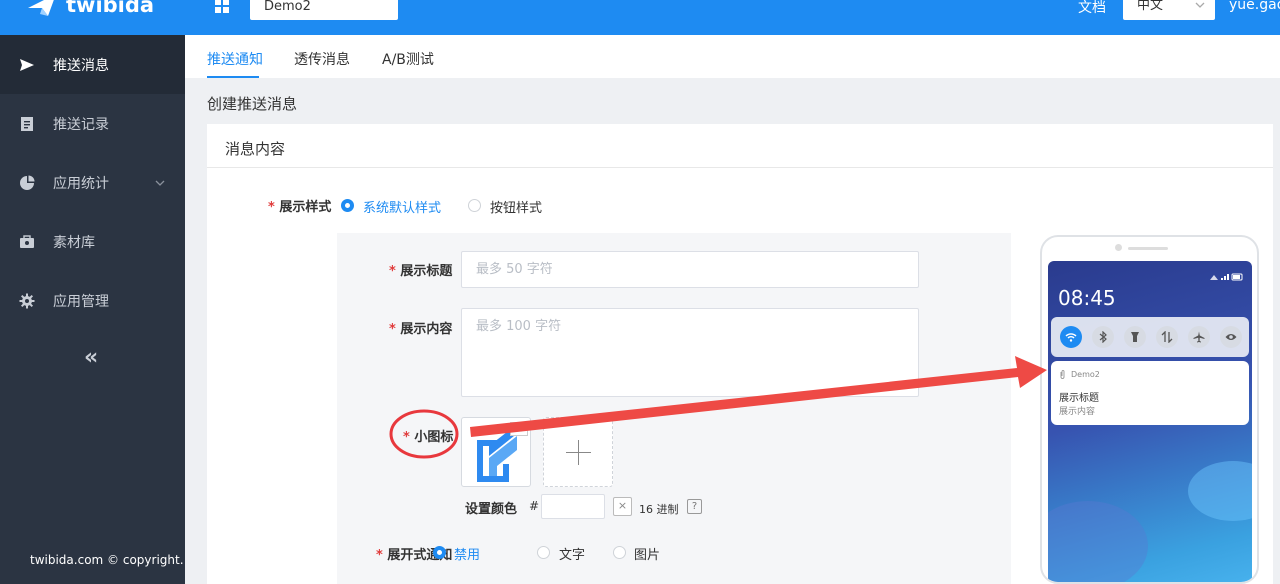 The image size is (1280, 584). Describe the element at coordinates (81, 301) in the screenshot. I see `sidebar-item-label: 应用管理` at that location.